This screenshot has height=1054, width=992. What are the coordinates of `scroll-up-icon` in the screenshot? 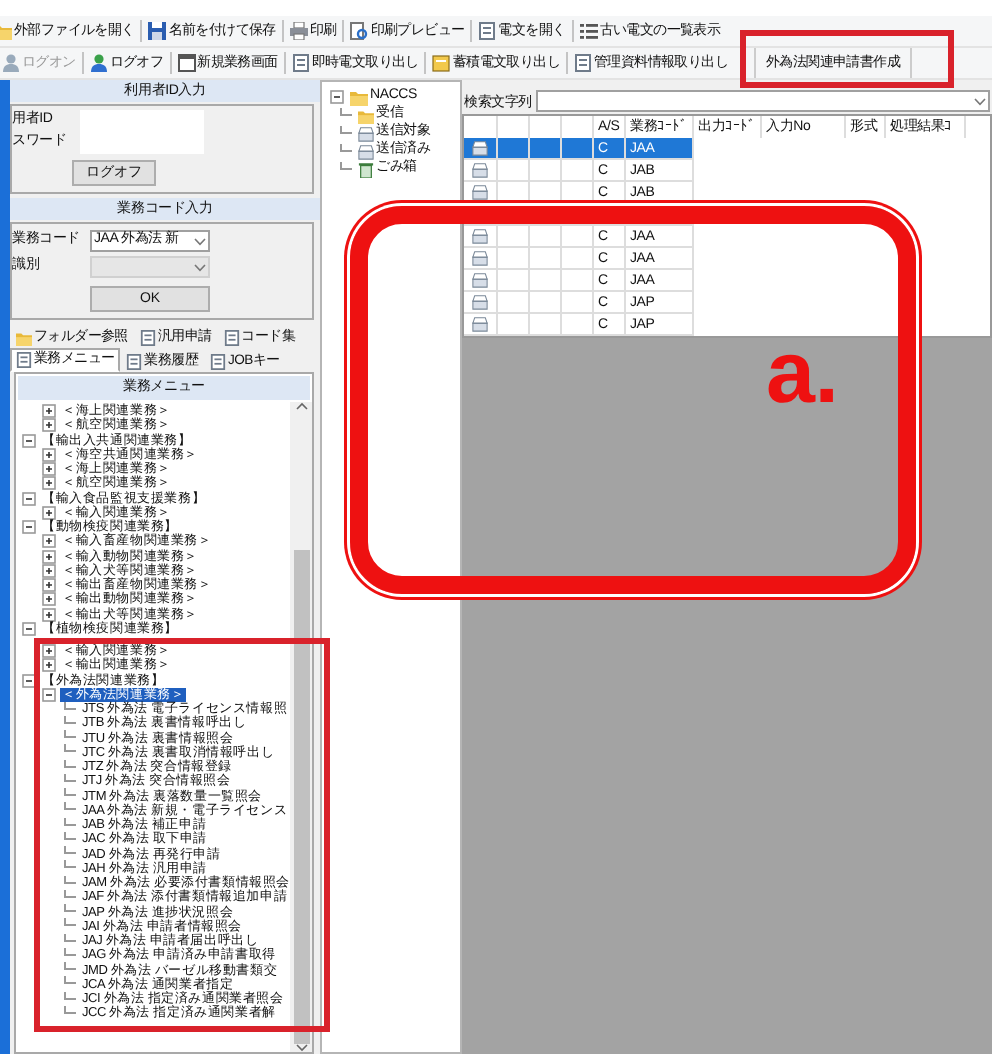 It's located at (301, 406).